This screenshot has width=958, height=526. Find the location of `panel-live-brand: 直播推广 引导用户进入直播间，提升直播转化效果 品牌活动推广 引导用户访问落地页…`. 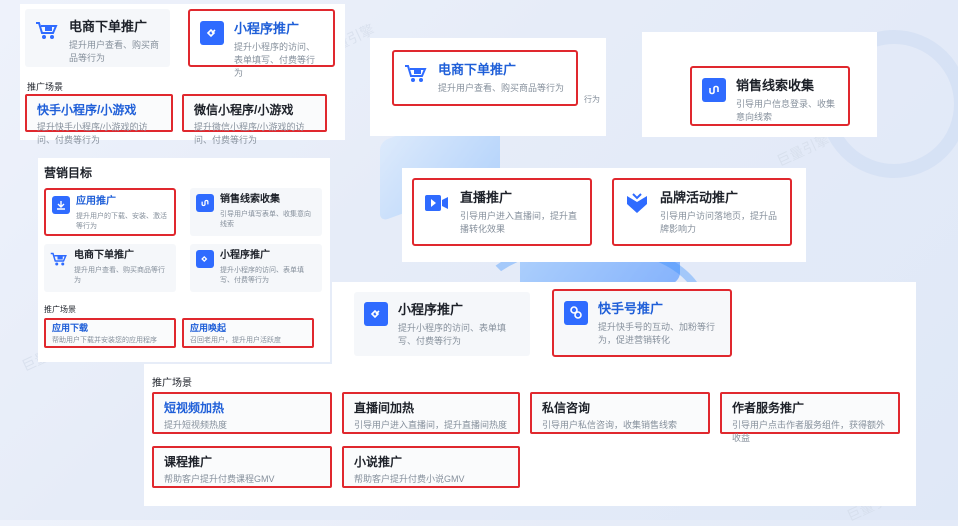

panel-live-brand: 直播推广 引导用户进入直播间，提升直播转化效果 品牌活动推广 引导用户访问落地页… is located at coordinates (604, 215).